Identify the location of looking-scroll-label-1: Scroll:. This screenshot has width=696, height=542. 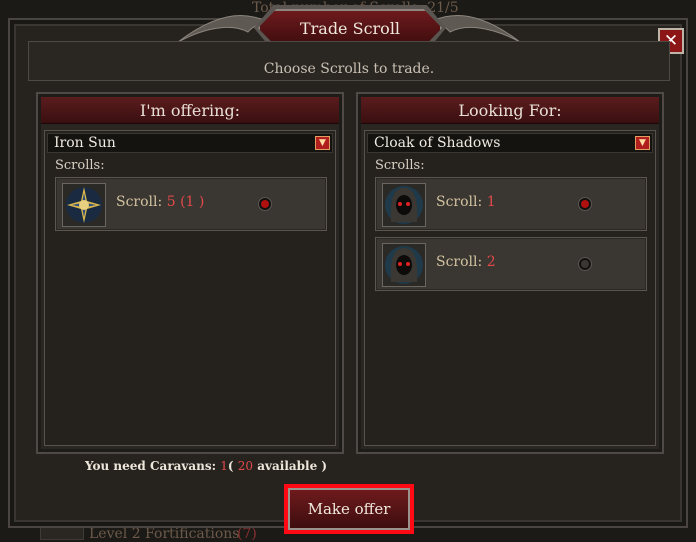
(459, 202).